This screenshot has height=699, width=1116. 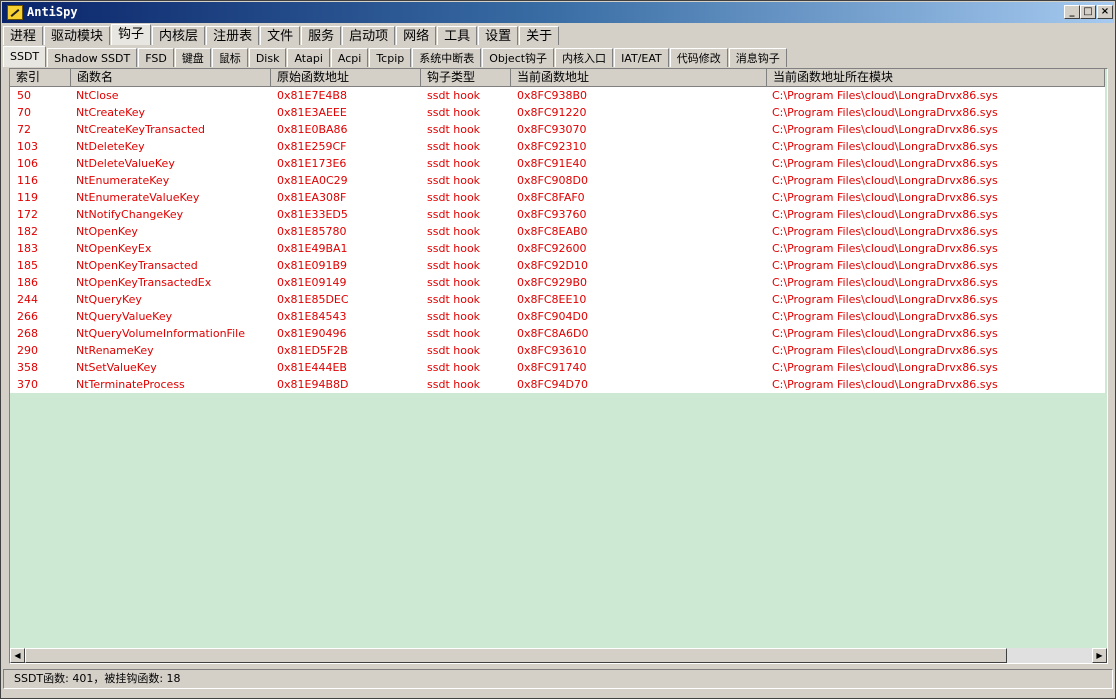 What do you see at coordinates (321, 35) in the screenshot?
I see `main-tab-6: 服务` at bounding box center [321, 35].